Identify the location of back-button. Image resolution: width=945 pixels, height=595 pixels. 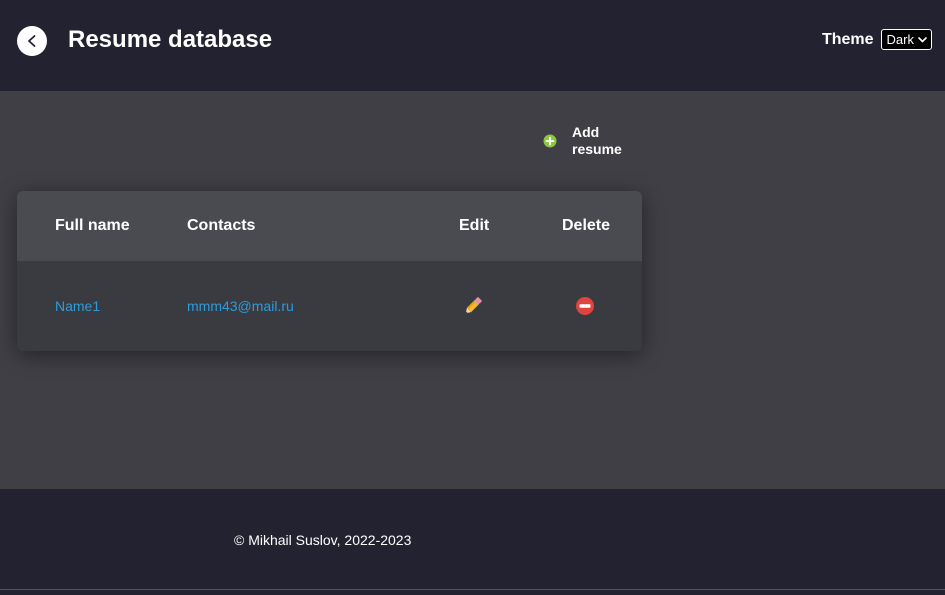
(32, 41).